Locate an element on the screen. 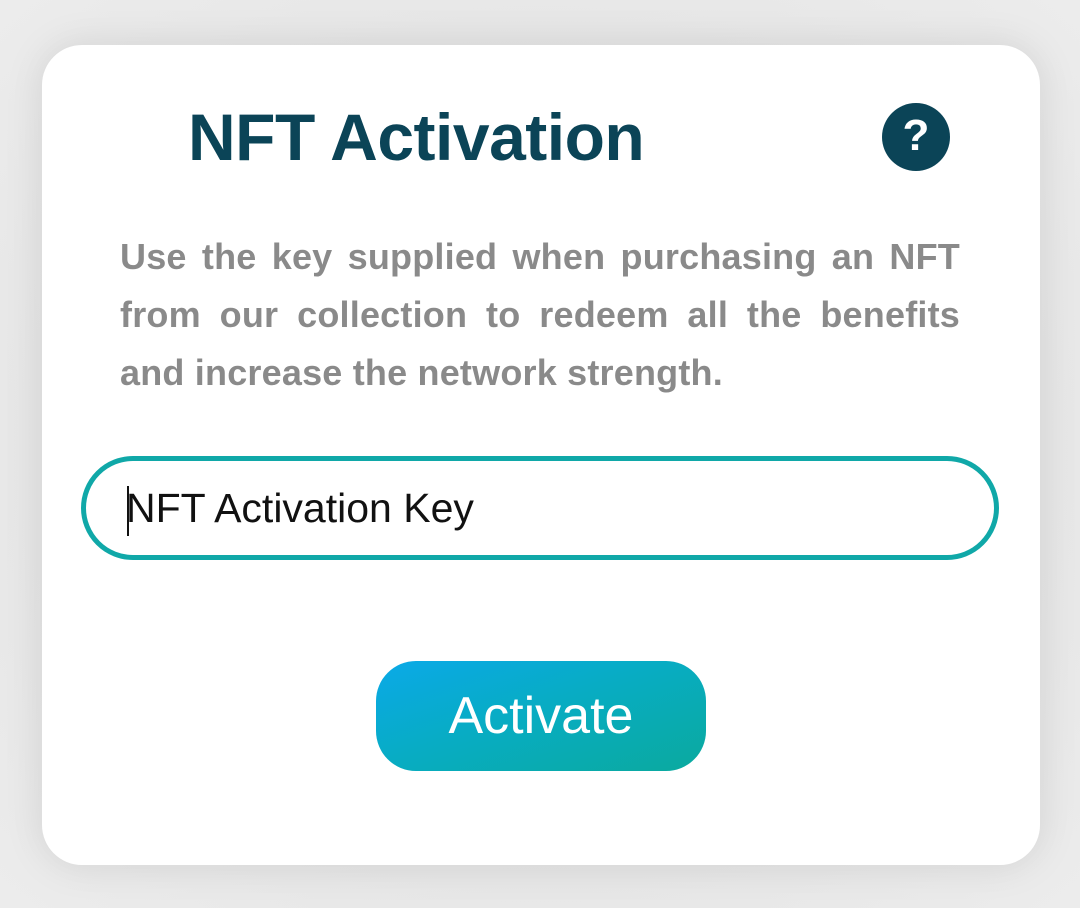 The image size is (1080, 908). activation-key-input is located at coordinates (546, 508).